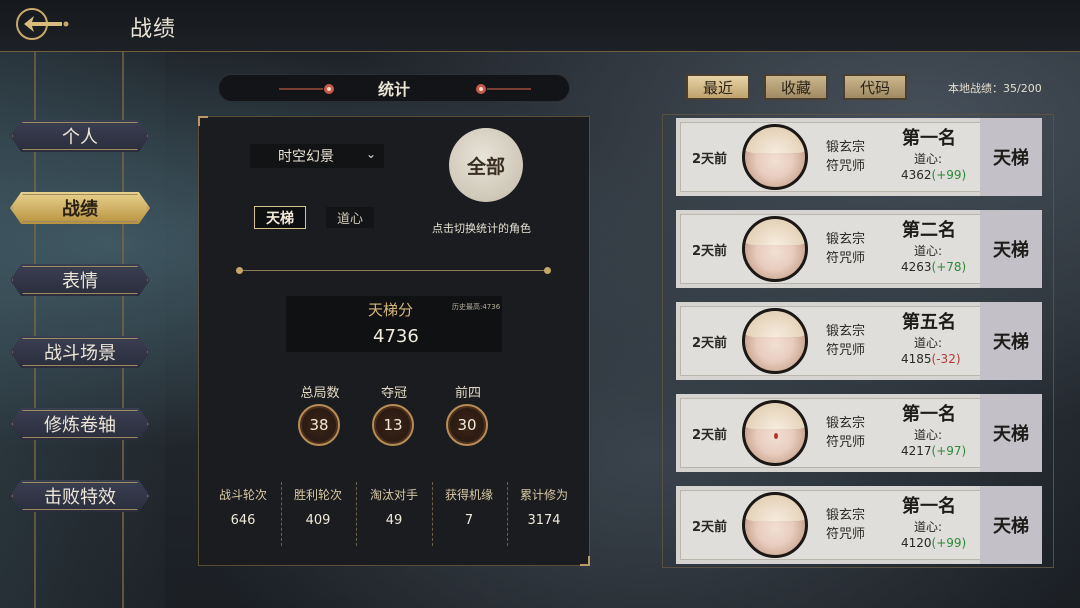  What do you see at coordinates (543, 495) in the screenshot?
I see `stat-label: 累计修为` at bounding box center [543, 495].